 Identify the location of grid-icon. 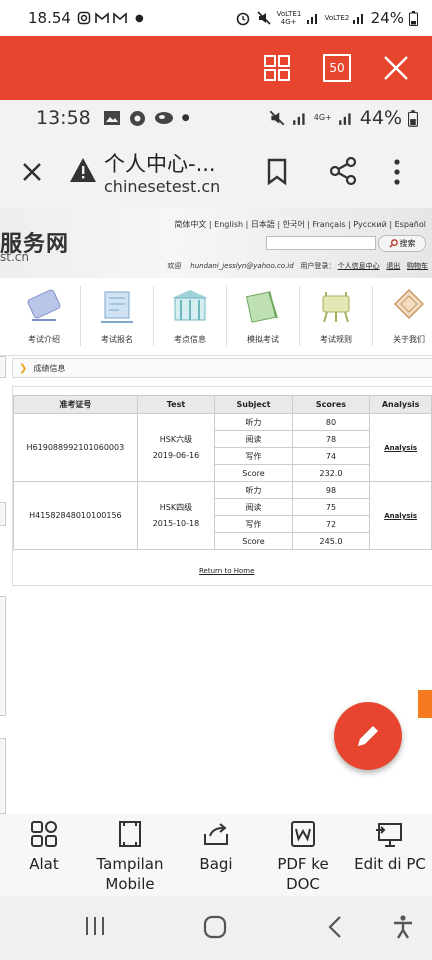
(44, 834).